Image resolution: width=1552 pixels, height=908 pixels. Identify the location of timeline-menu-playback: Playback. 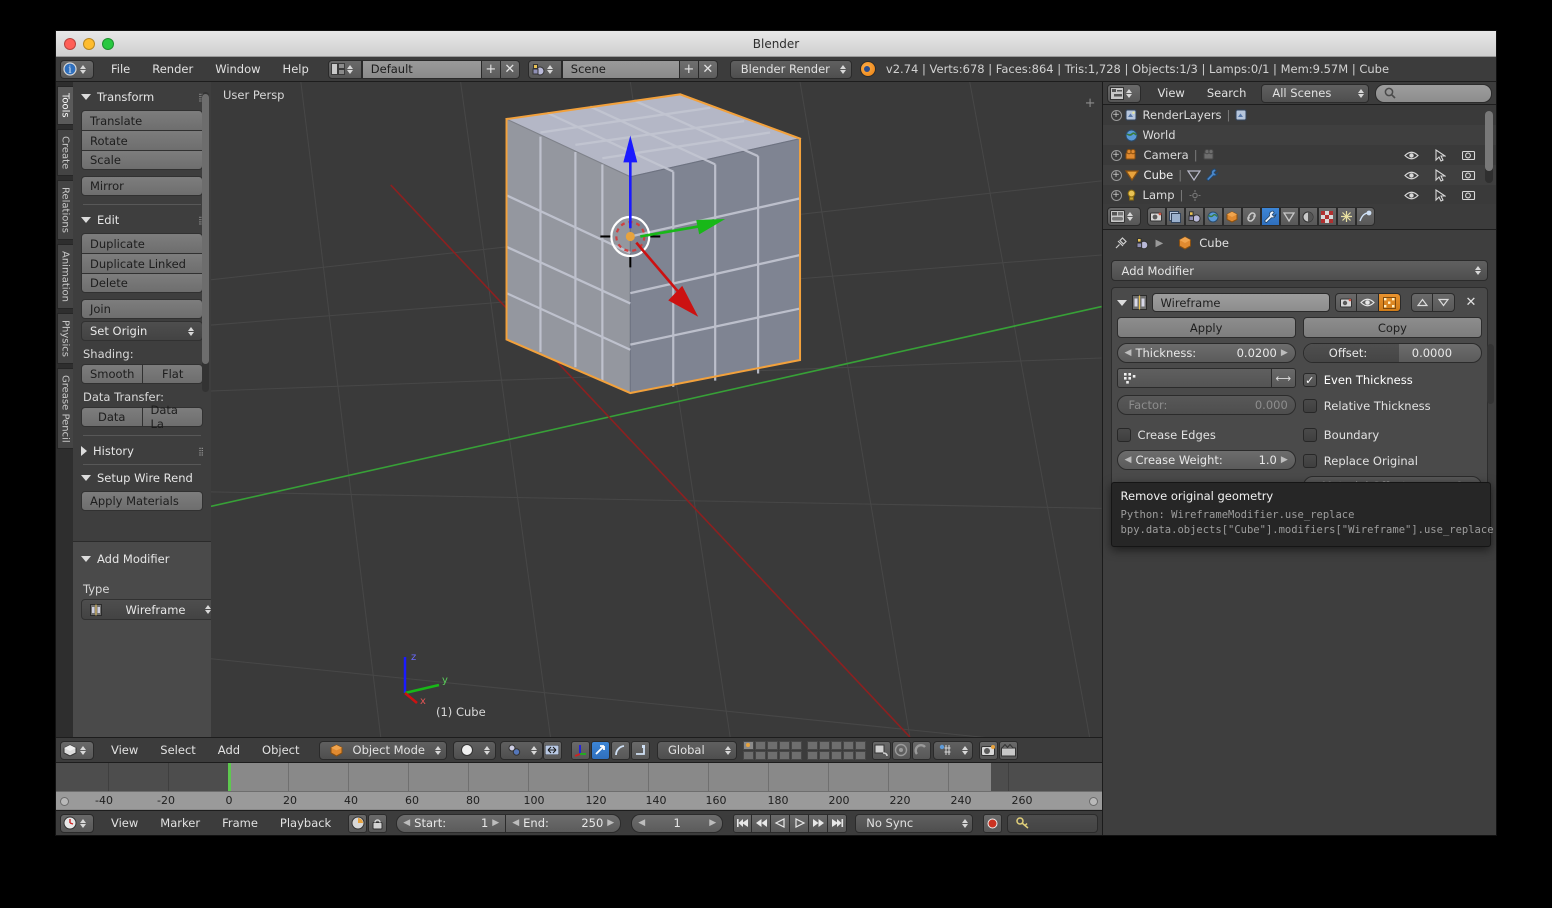
(305, 823).